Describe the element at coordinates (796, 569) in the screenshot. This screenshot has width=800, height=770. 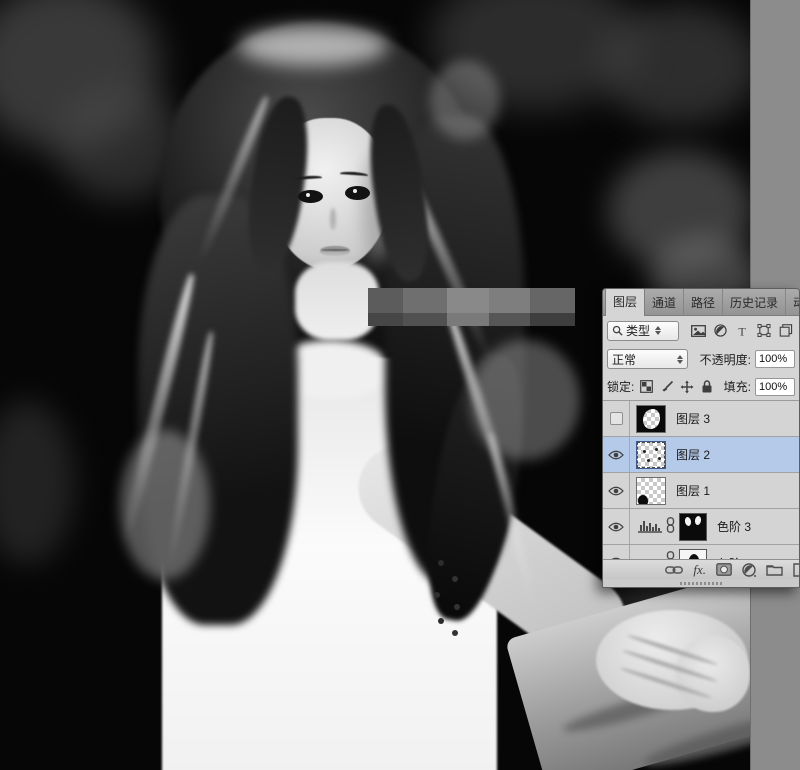
I see `new-layer-icon` at that location.